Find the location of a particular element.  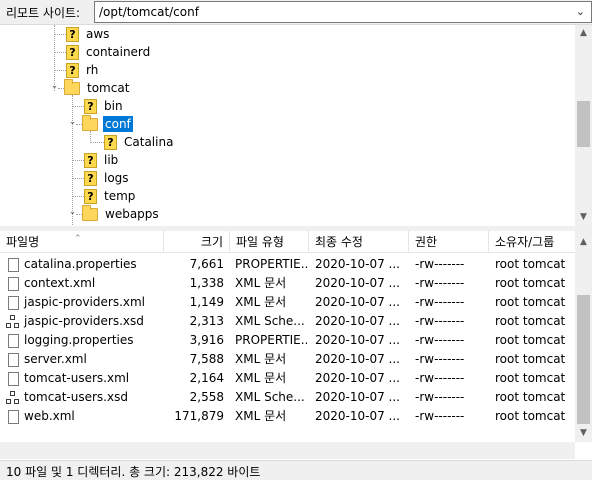

tree-item-label: webapps is located at coordinates (132, 214).